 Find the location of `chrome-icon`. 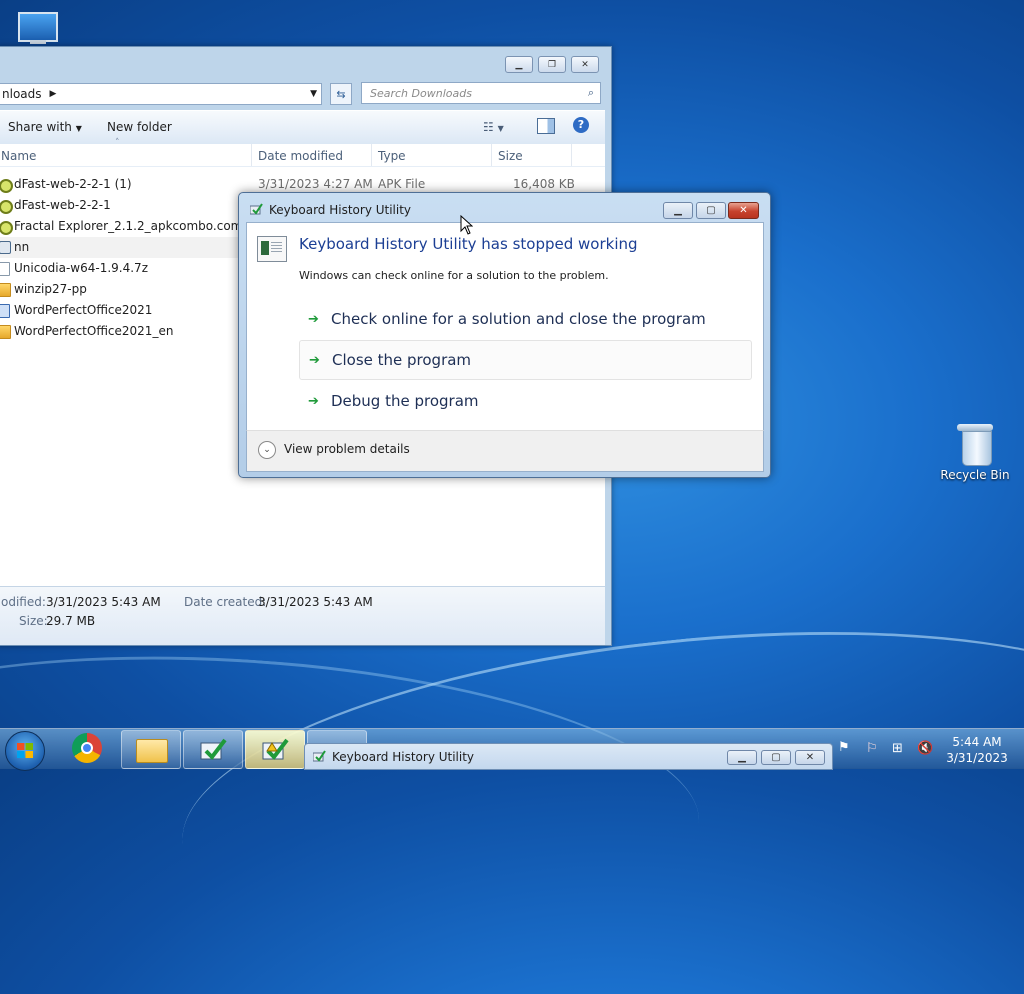

chrome-icon is located at coordinates (87, 748).